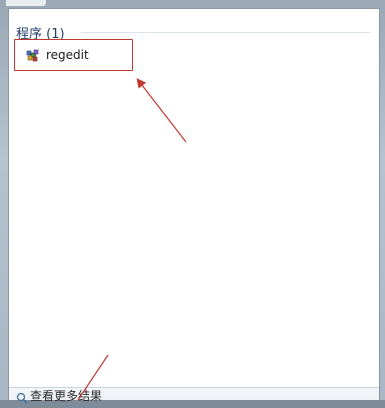 The width and height of the screenshot is (385, 408). What do you see at coordinates (226, 32) in the screenshot?
I see `group-divider` at bounding box center [226, 32].